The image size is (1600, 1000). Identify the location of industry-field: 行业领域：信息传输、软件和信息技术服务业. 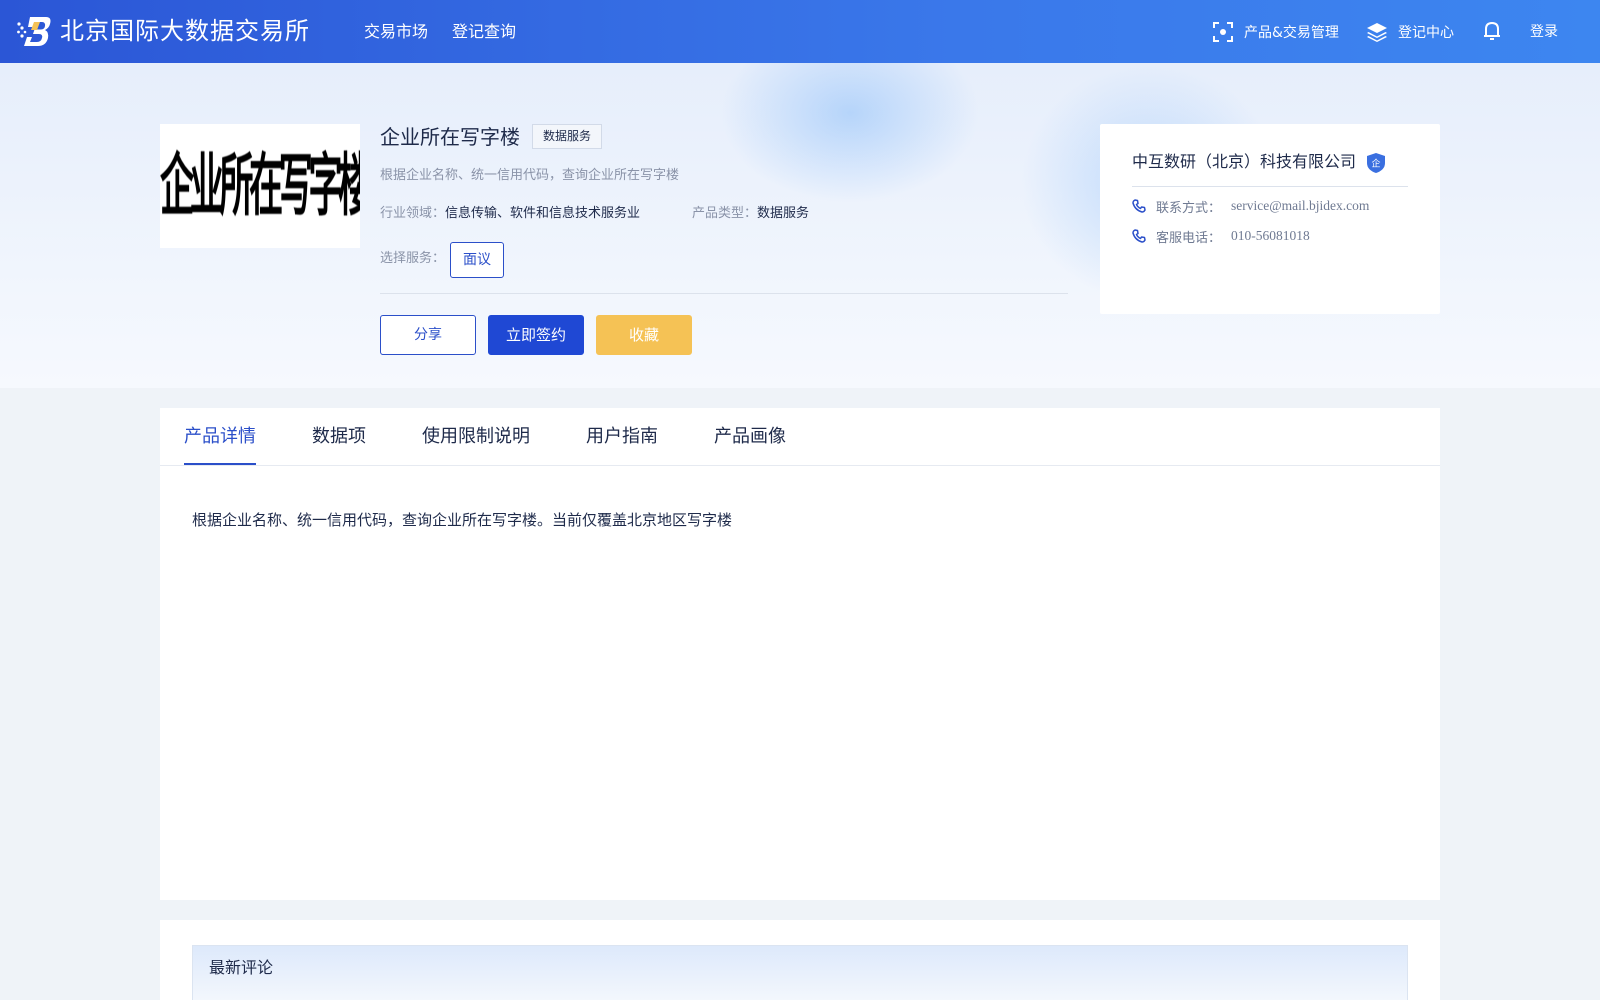
(510, 214).